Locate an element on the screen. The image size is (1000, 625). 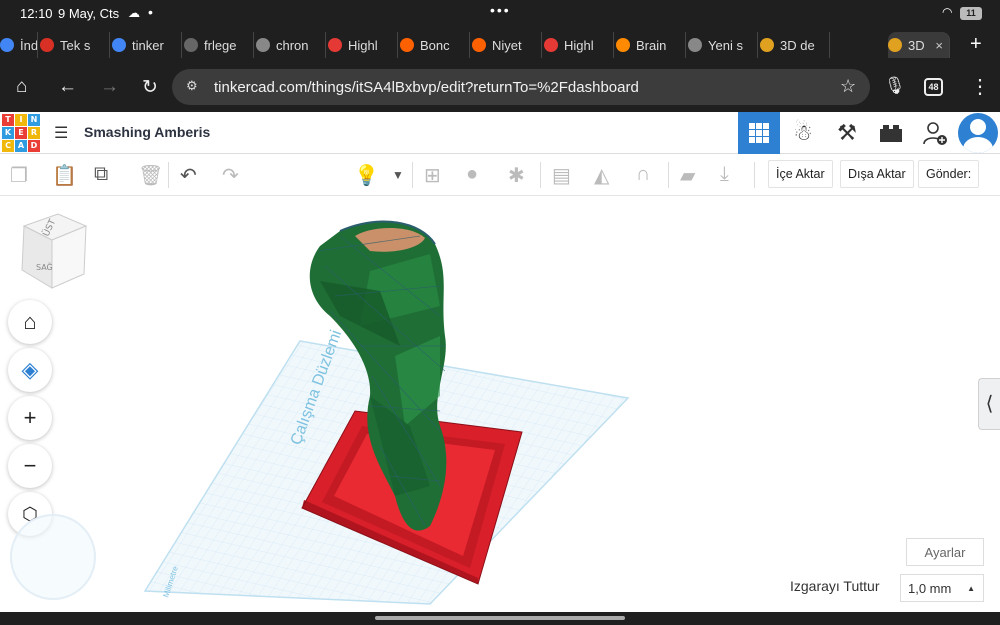
chevron-left-icon: ⟨ is located at coordinates (989, 404).